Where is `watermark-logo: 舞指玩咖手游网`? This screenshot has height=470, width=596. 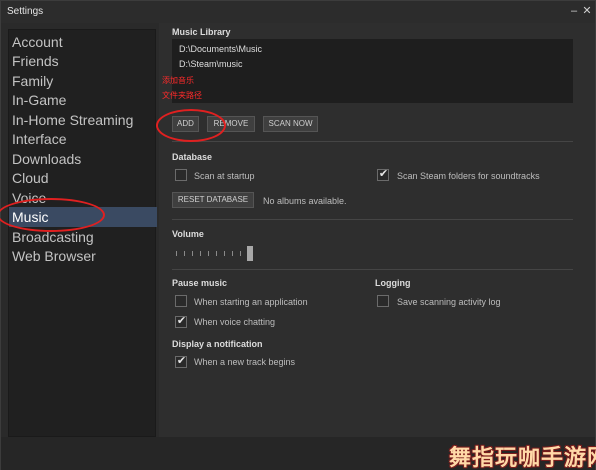 watermark-logo: 舞指玩咖手游网 is located at coordinates (518, 453).